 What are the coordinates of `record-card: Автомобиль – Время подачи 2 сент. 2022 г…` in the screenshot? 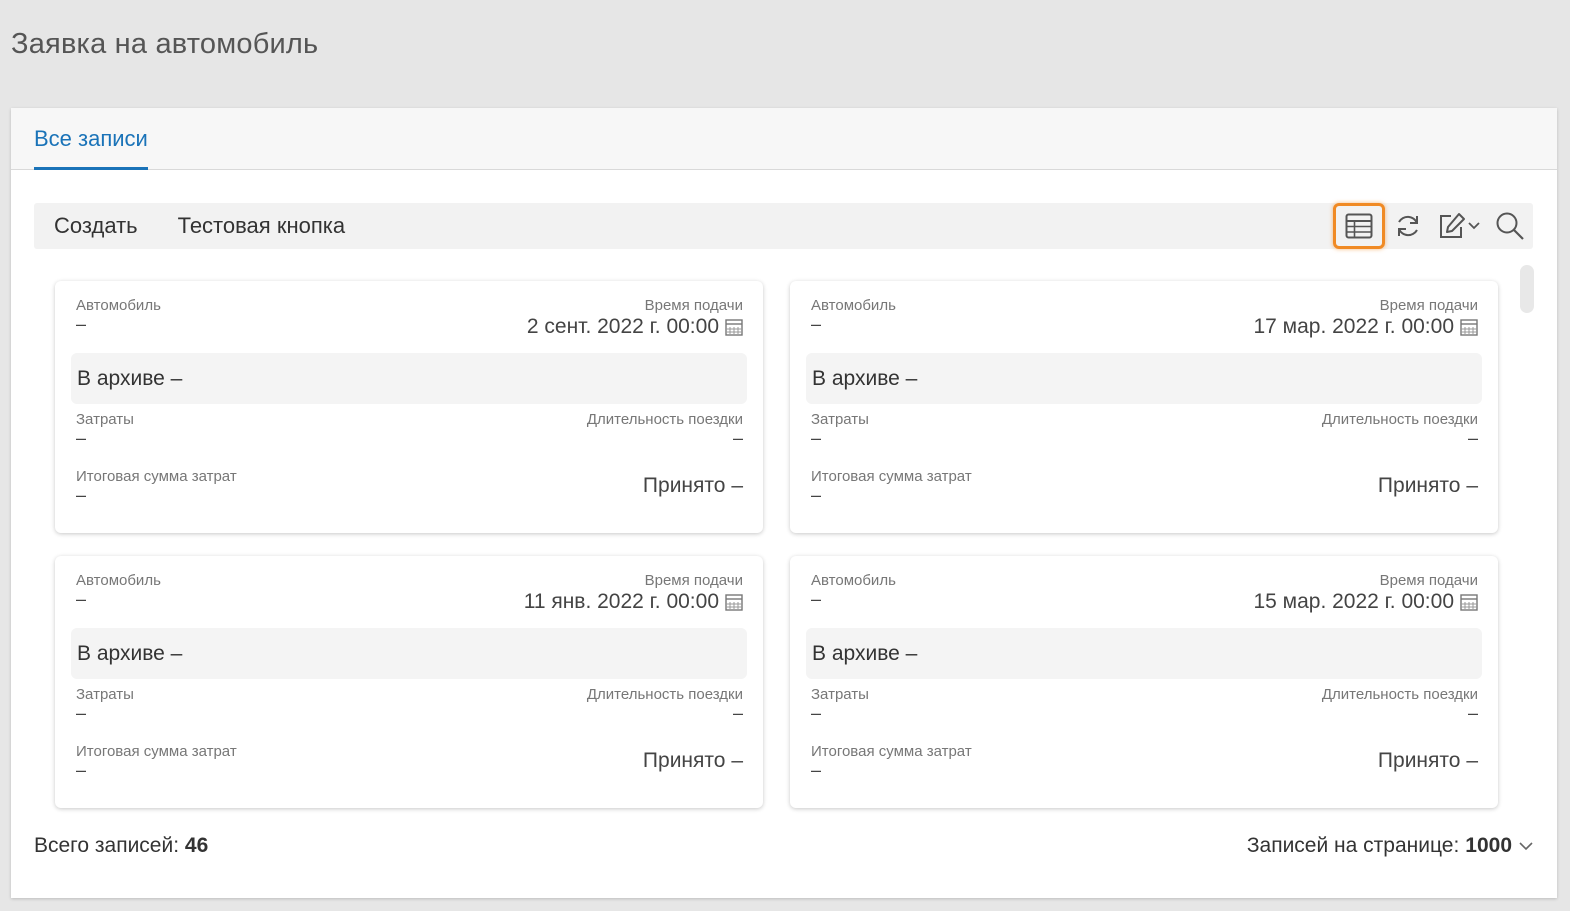 It's located at (409, 407).